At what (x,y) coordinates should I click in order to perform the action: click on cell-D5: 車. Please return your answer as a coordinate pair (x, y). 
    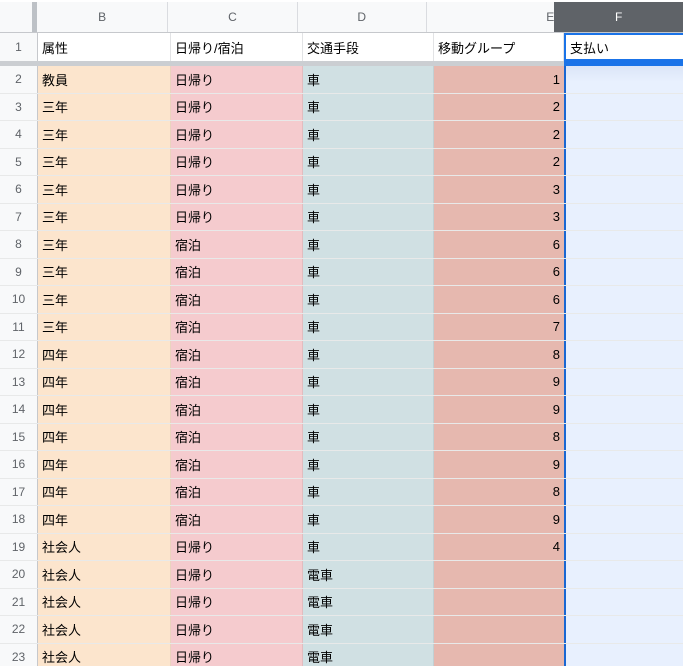
    Looking at the image, I should click on (368, 161).